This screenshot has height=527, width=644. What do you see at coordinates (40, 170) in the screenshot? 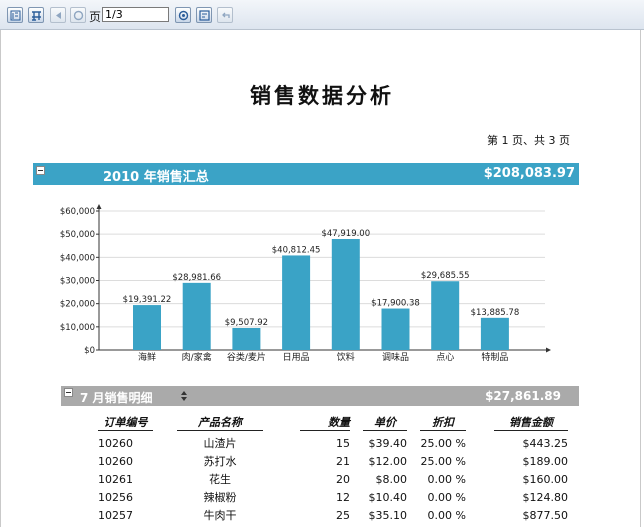
I see `collapse-summary-icon` at bounding box center [40, 170].